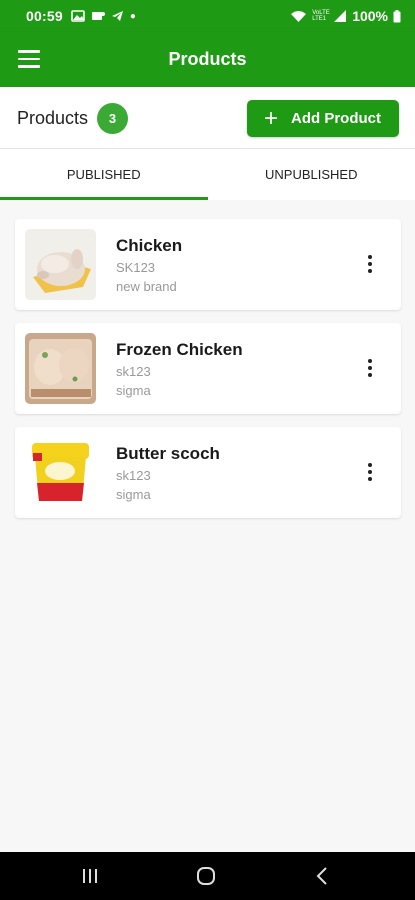 The height and width of the screenshot is (900, 415). I want to click on add-product-button: + Add Product, so click(323, 118).